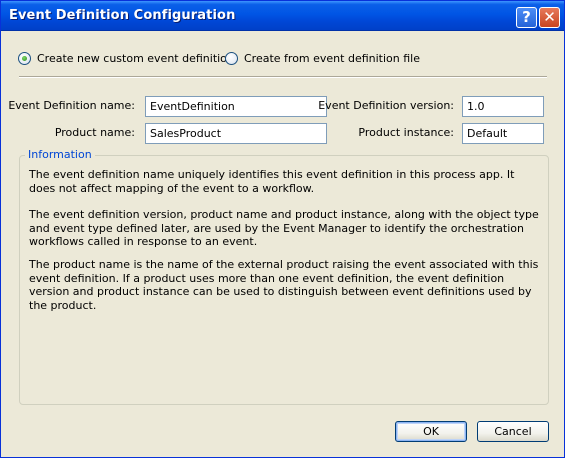  I want to click on radio-create-new: Create new custom event definition, so click(126, 58).